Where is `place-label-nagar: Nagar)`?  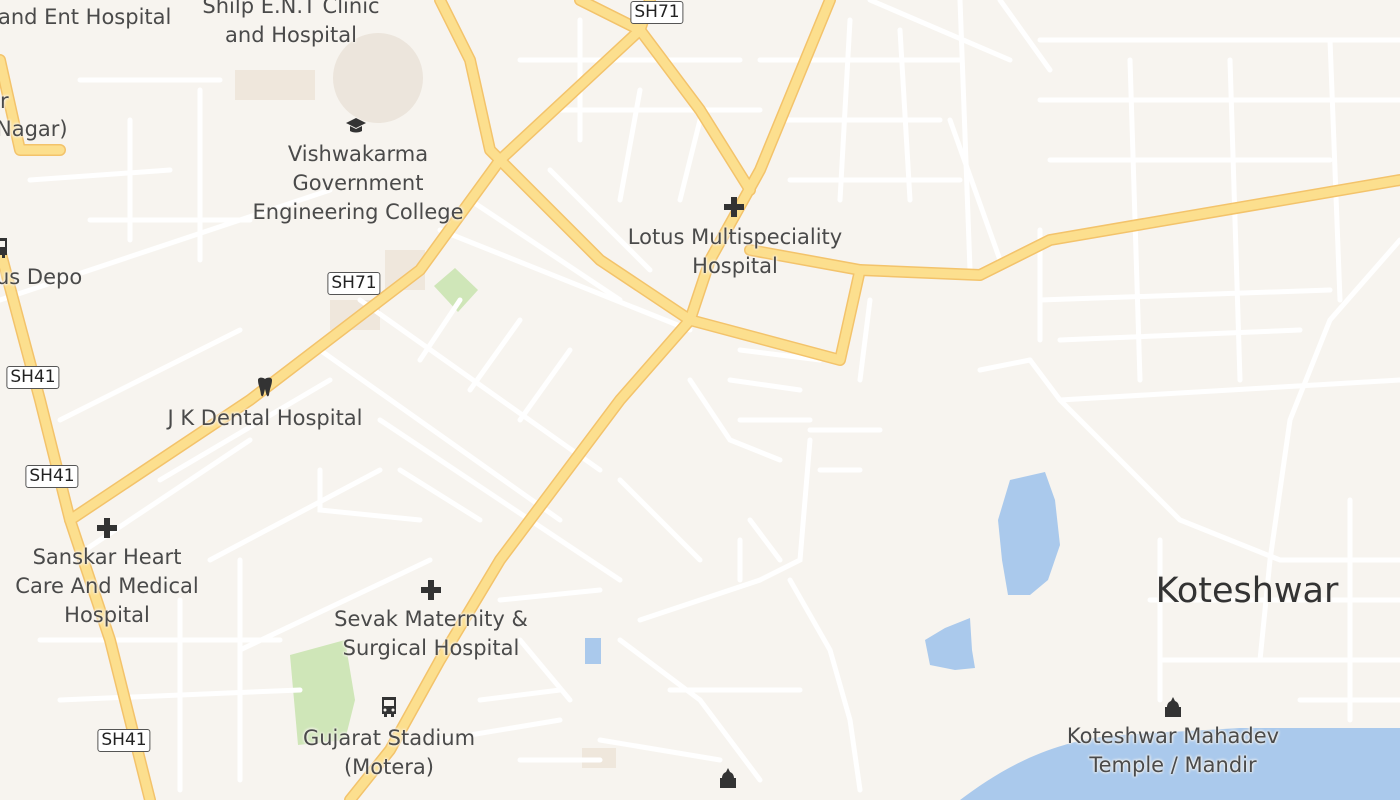 place-label-nagar: Nagar) is located at coordinates (34, 129).